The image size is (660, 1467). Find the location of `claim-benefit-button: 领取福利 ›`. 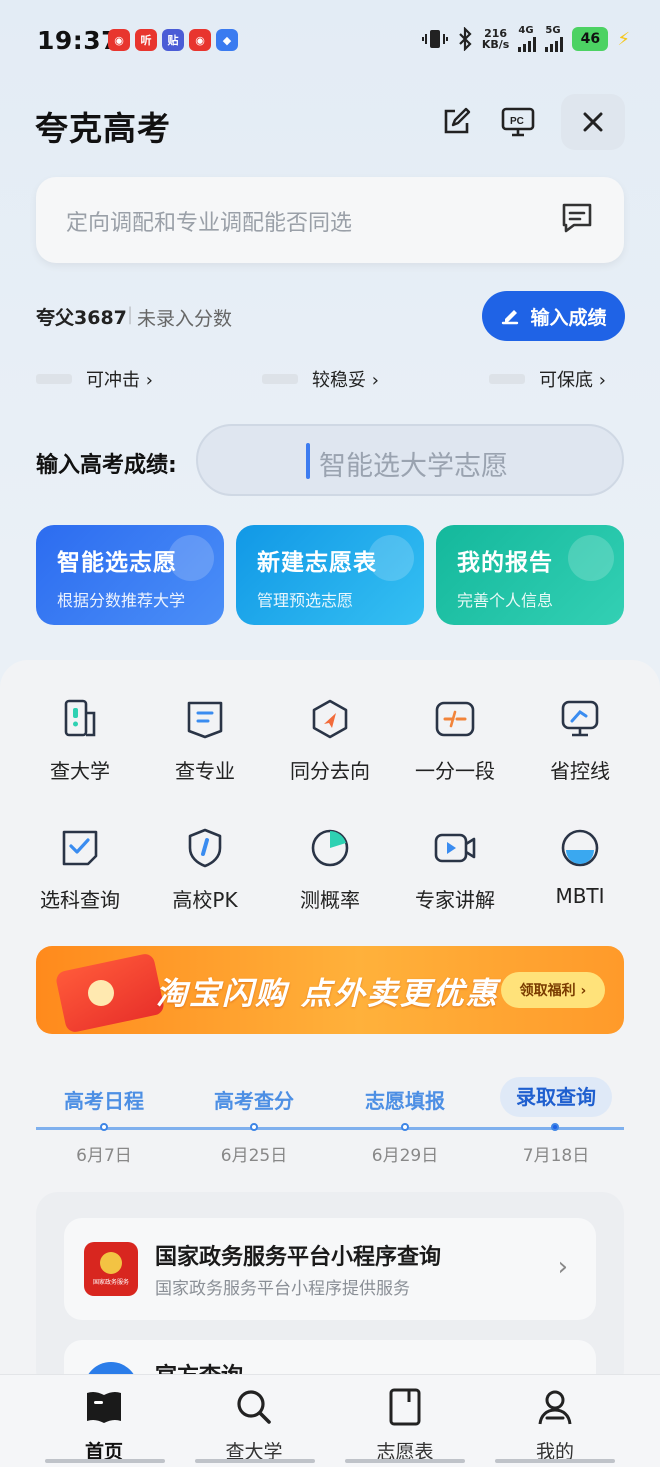

claim-benefit-button: 领取福利 › is located at coordinates (553, 990).